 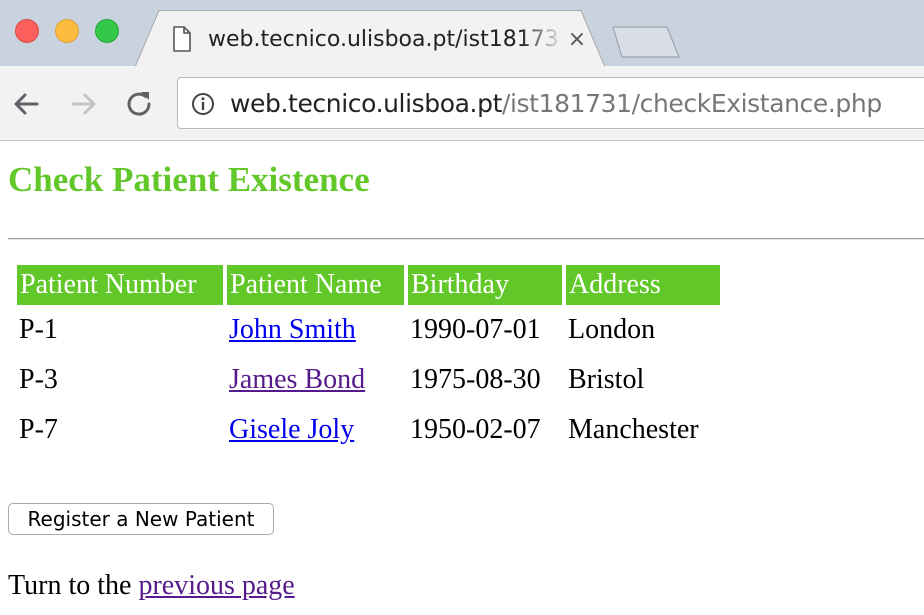 What do you see at coordinates (38, 379) in the screenshot?
I see `patient-number: P-3` at bounding box center [38, 379].